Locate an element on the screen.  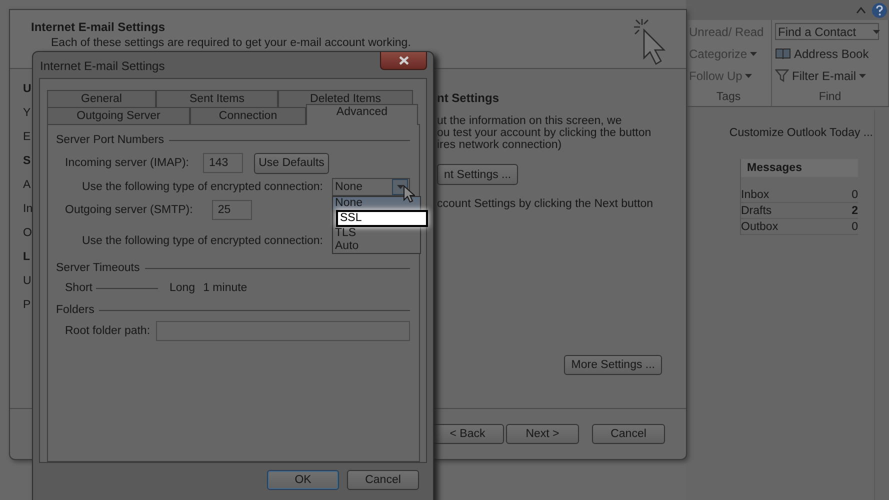
window-subtitle: Each of these settings are required to get your e-mail account working. is located at coordinates (230, 43).